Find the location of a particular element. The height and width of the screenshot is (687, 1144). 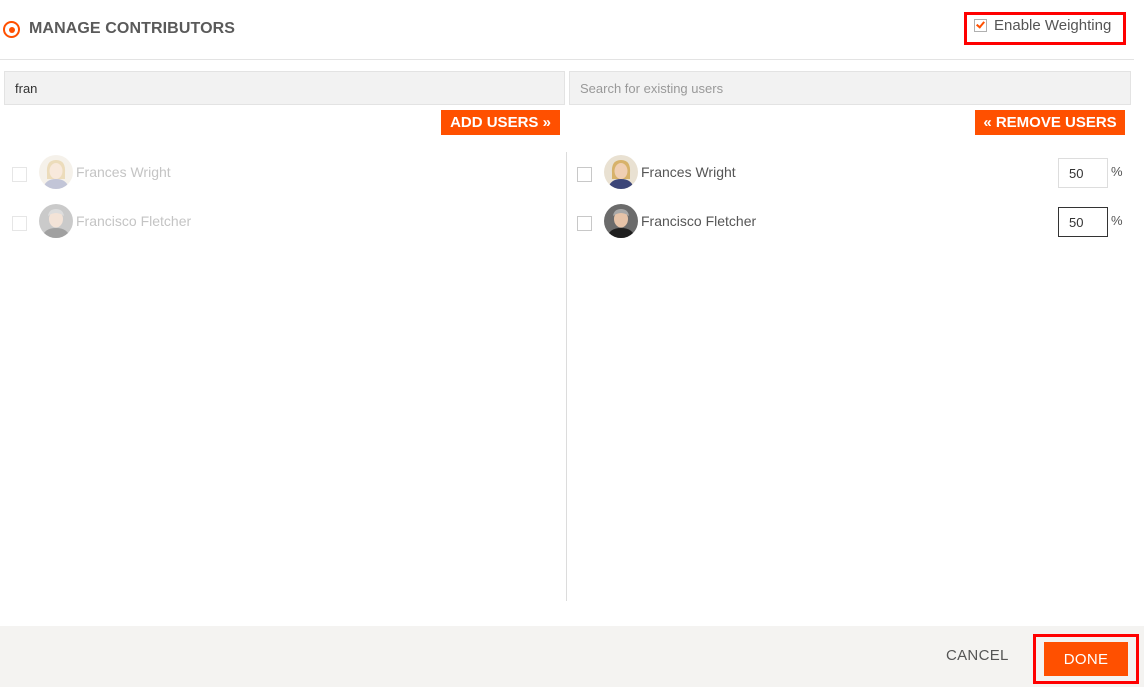

enable-weighting-toggle: Enable Weighting is located at coordinates (1045, 28).